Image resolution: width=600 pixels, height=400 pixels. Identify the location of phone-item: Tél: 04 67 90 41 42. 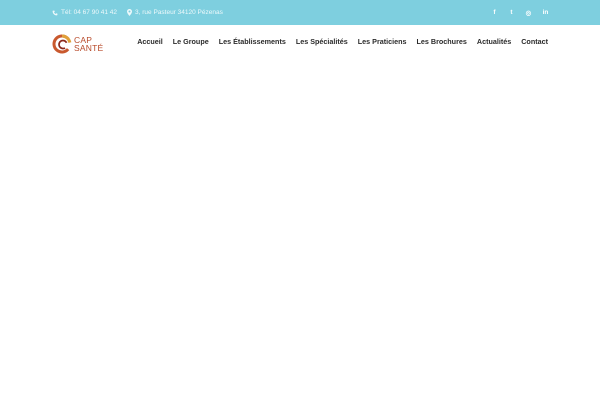
(84, 12).